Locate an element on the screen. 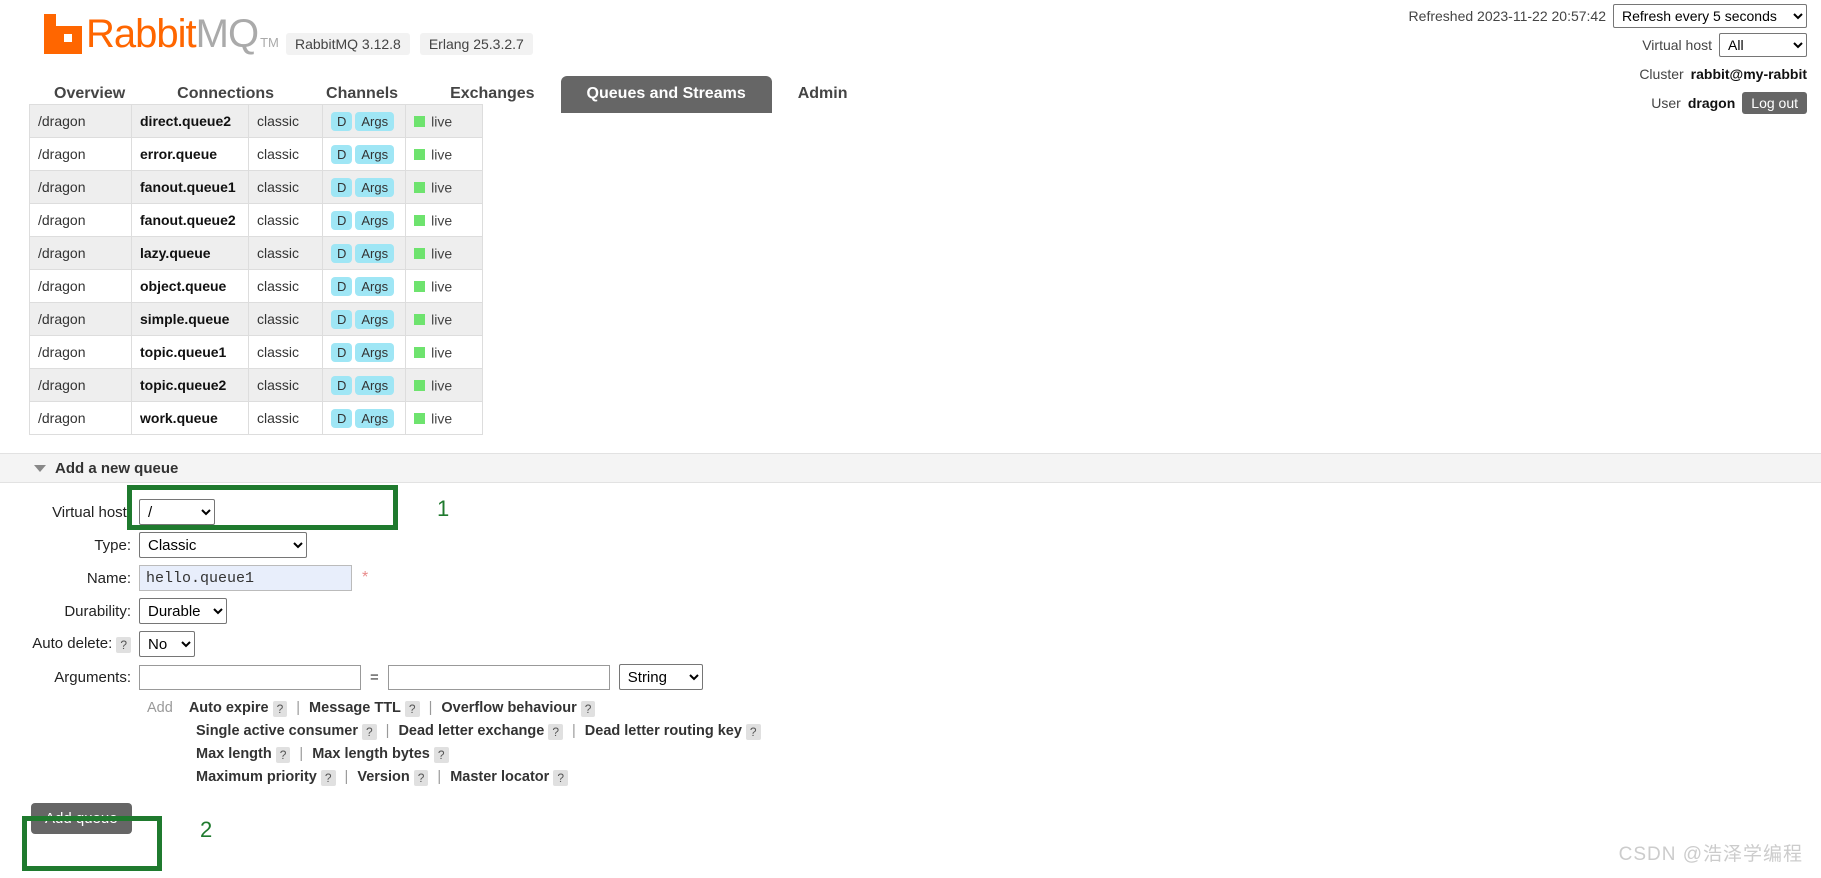  logo-wordmark: RabbitMQ is located at coordinates (172, 34).